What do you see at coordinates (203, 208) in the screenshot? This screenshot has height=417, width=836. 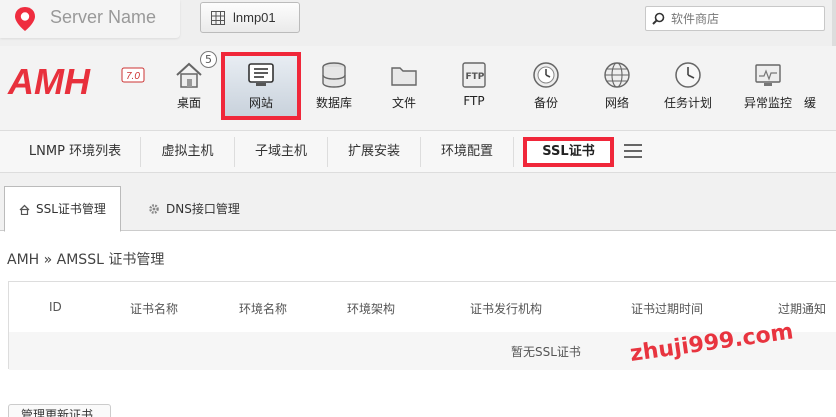 I see `tab-dns-api-management-label: DNS接口管理` at bounding box center [203, 208].